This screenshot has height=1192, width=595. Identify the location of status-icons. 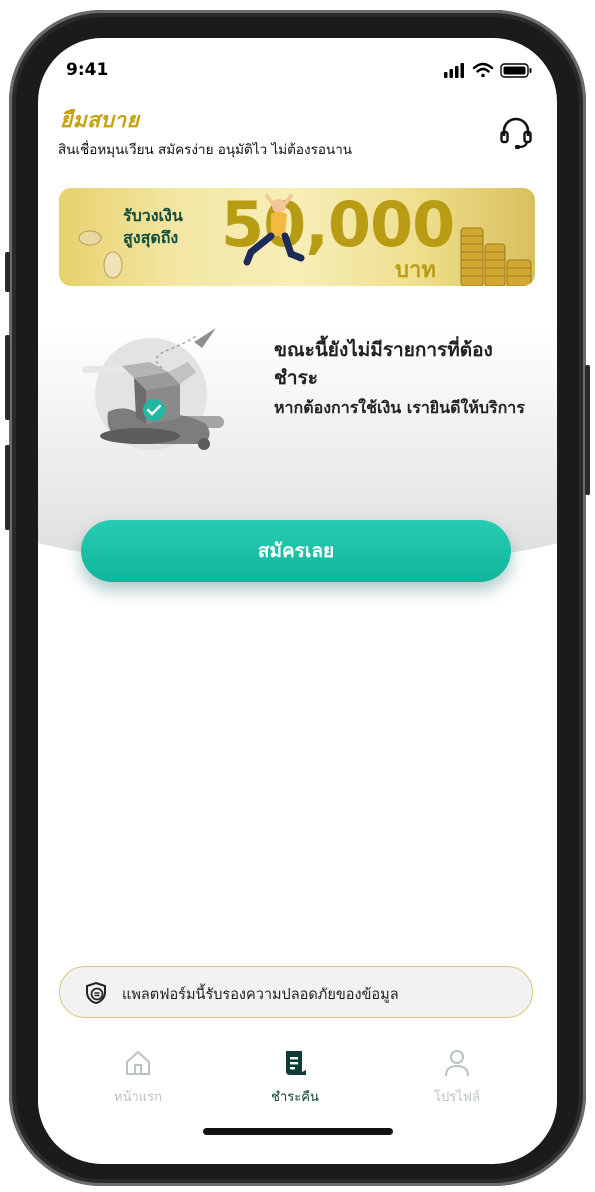
(488, 70).